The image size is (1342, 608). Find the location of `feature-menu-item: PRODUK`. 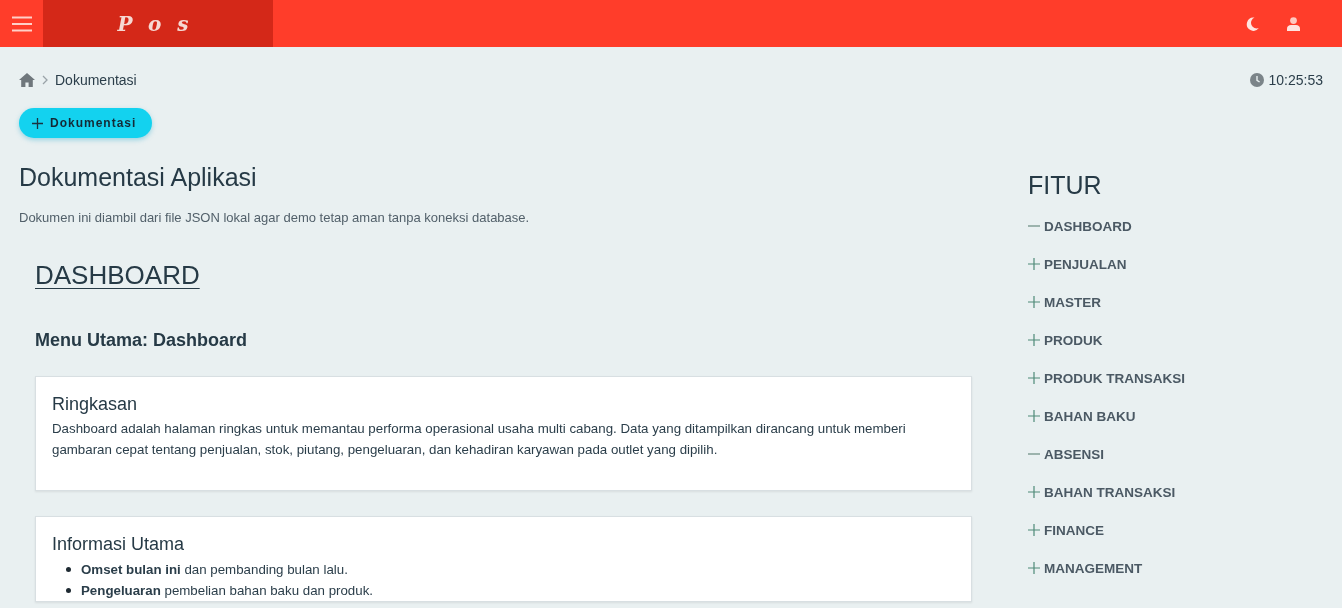

feature-menu-item: PRODUK is located at coordinates (1065, 340).